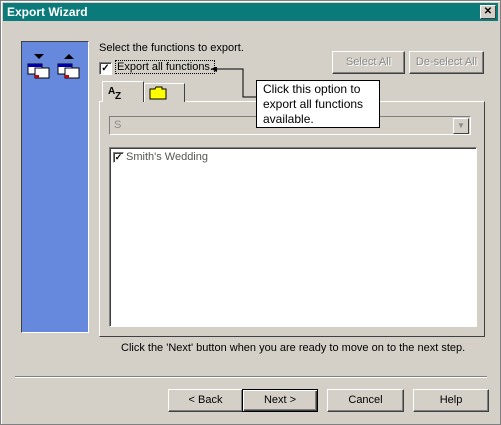 The width and height of the screenshot is (501, 425). What do you see at coordinates (123, 91) in the screenshot?
I see `tab-alphabetical: A Z` at bounding box center [123, 91].